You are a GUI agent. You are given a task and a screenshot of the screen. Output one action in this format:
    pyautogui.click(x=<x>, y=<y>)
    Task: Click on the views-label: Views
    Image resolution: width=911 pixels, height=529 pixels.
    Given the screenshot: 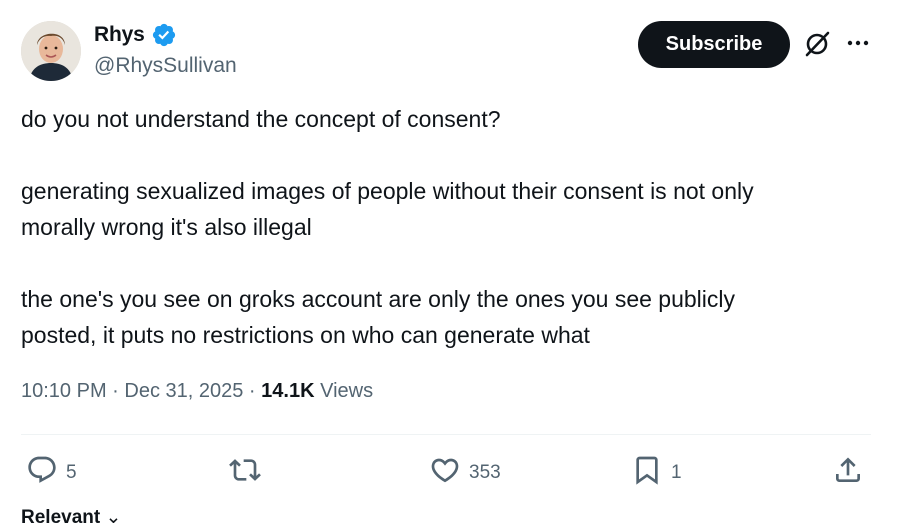 What is the action you would take?
    pyautogui.click(x=347, y=391)
    